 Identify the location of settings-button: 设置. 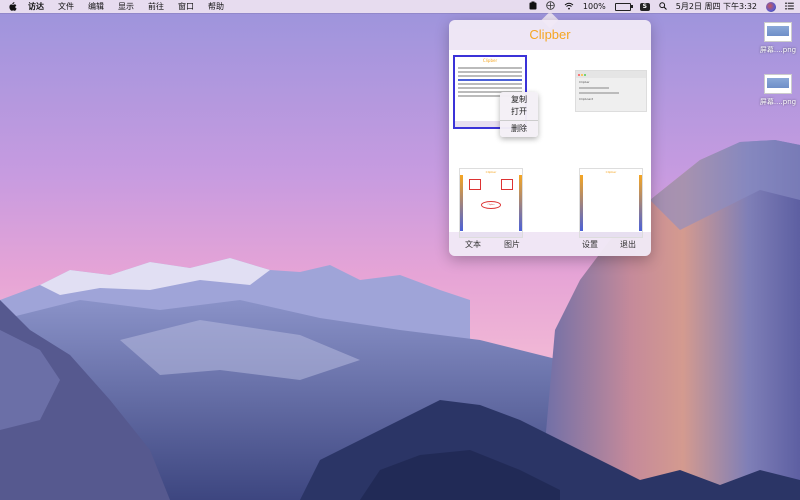
(590, 244).